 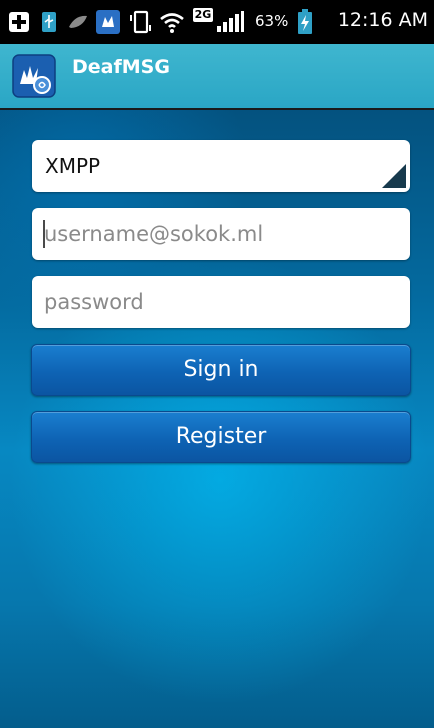 I want to click on protocol-select: XMPP, so click(x=221, y=166).